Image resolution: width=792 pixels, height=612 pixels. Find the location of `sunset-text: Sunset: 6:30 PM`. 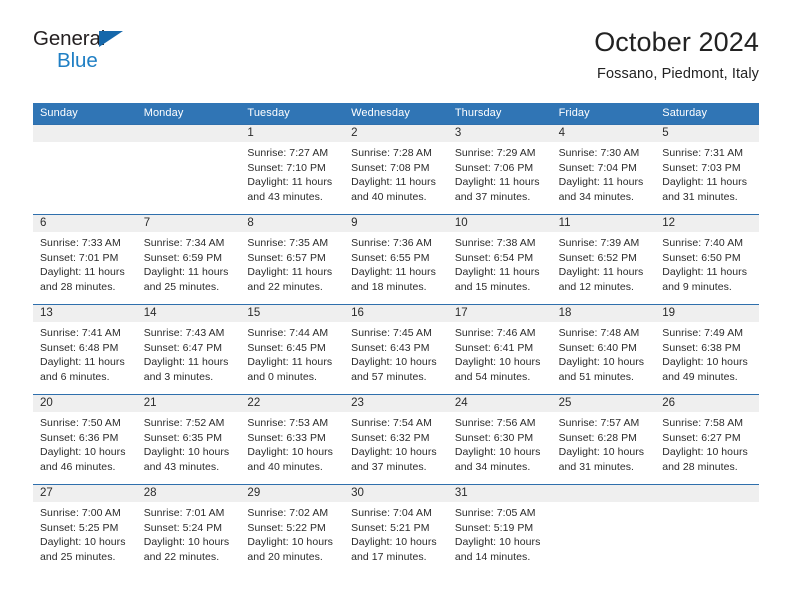

sunset-text: Sunset: 6:30 PM is located at coordinates (494, 437).